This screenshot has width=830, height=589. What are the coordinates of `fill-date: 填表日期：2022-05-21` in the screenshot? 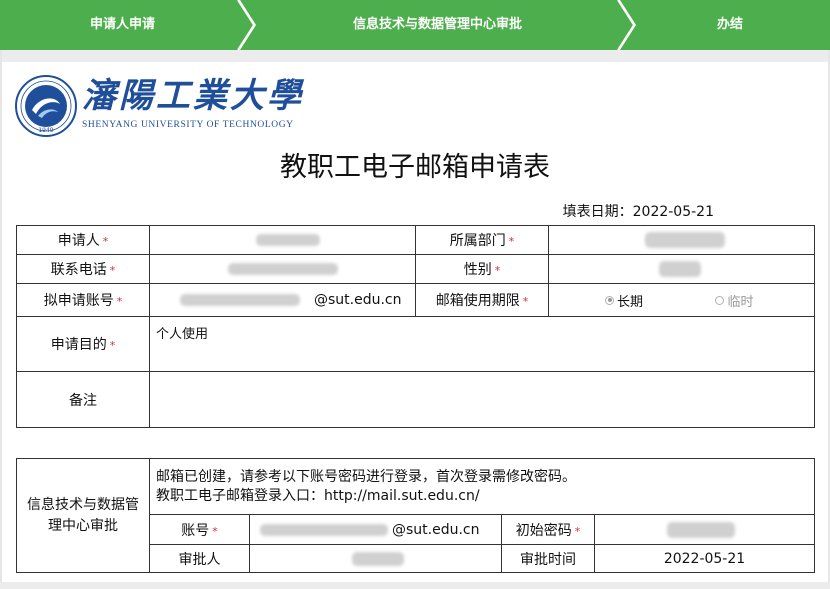 It's located at (638, 211).